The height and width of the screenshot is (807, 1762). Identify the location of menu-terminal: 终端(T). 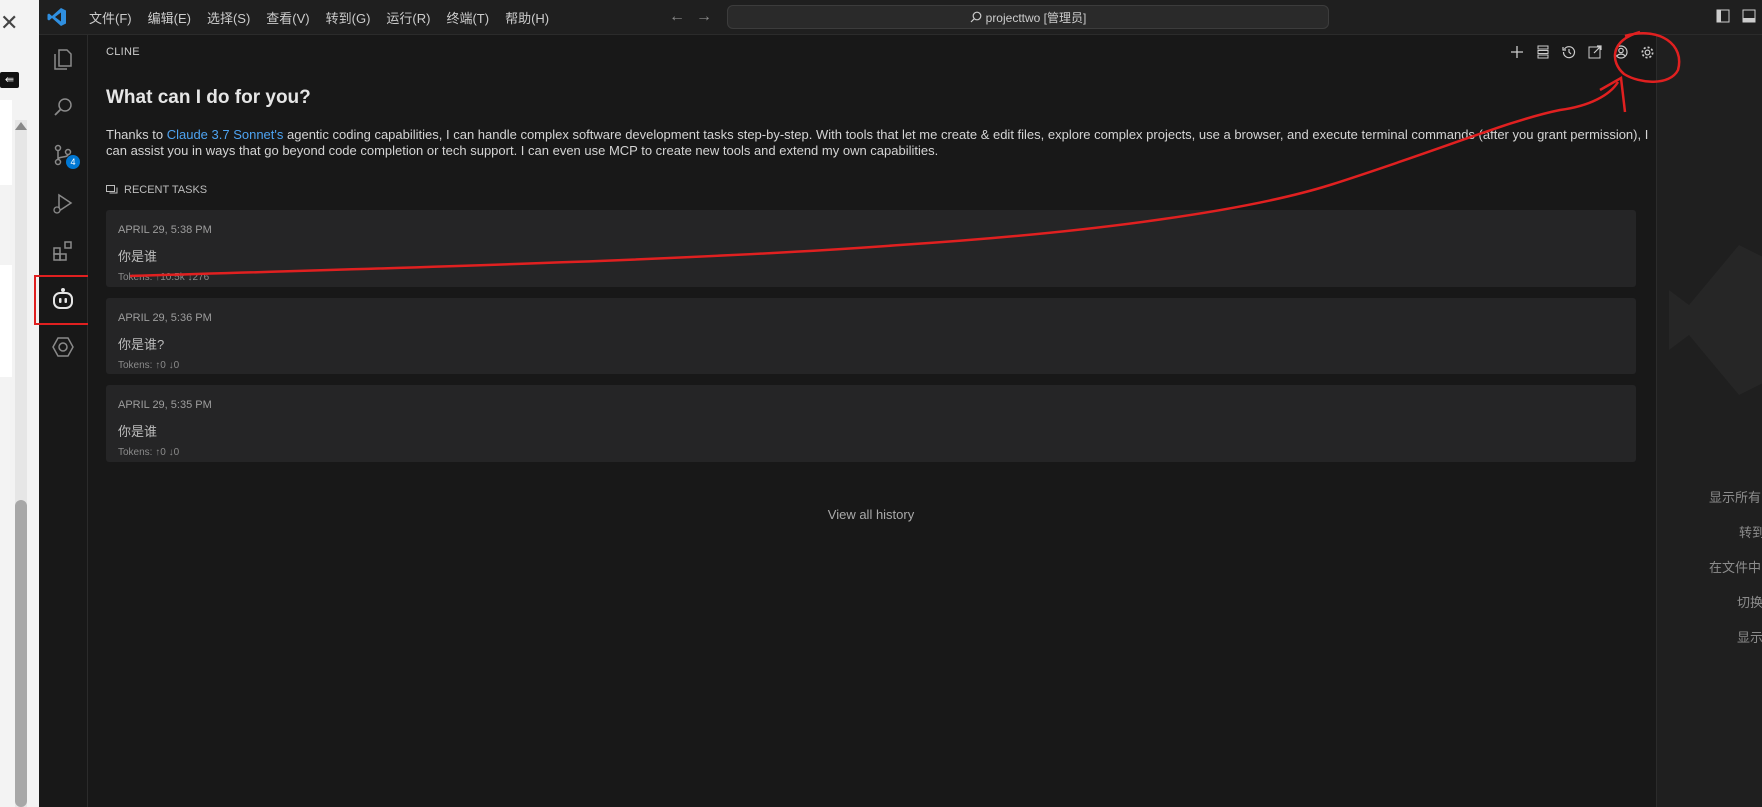
(467, 17).